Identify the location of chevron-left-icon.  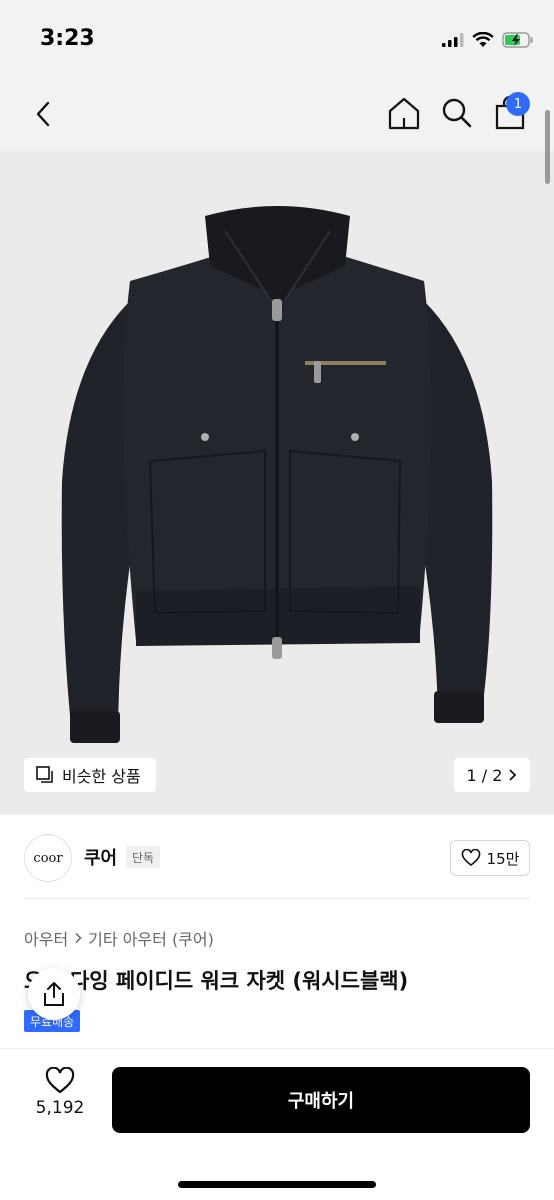
(43, 114).